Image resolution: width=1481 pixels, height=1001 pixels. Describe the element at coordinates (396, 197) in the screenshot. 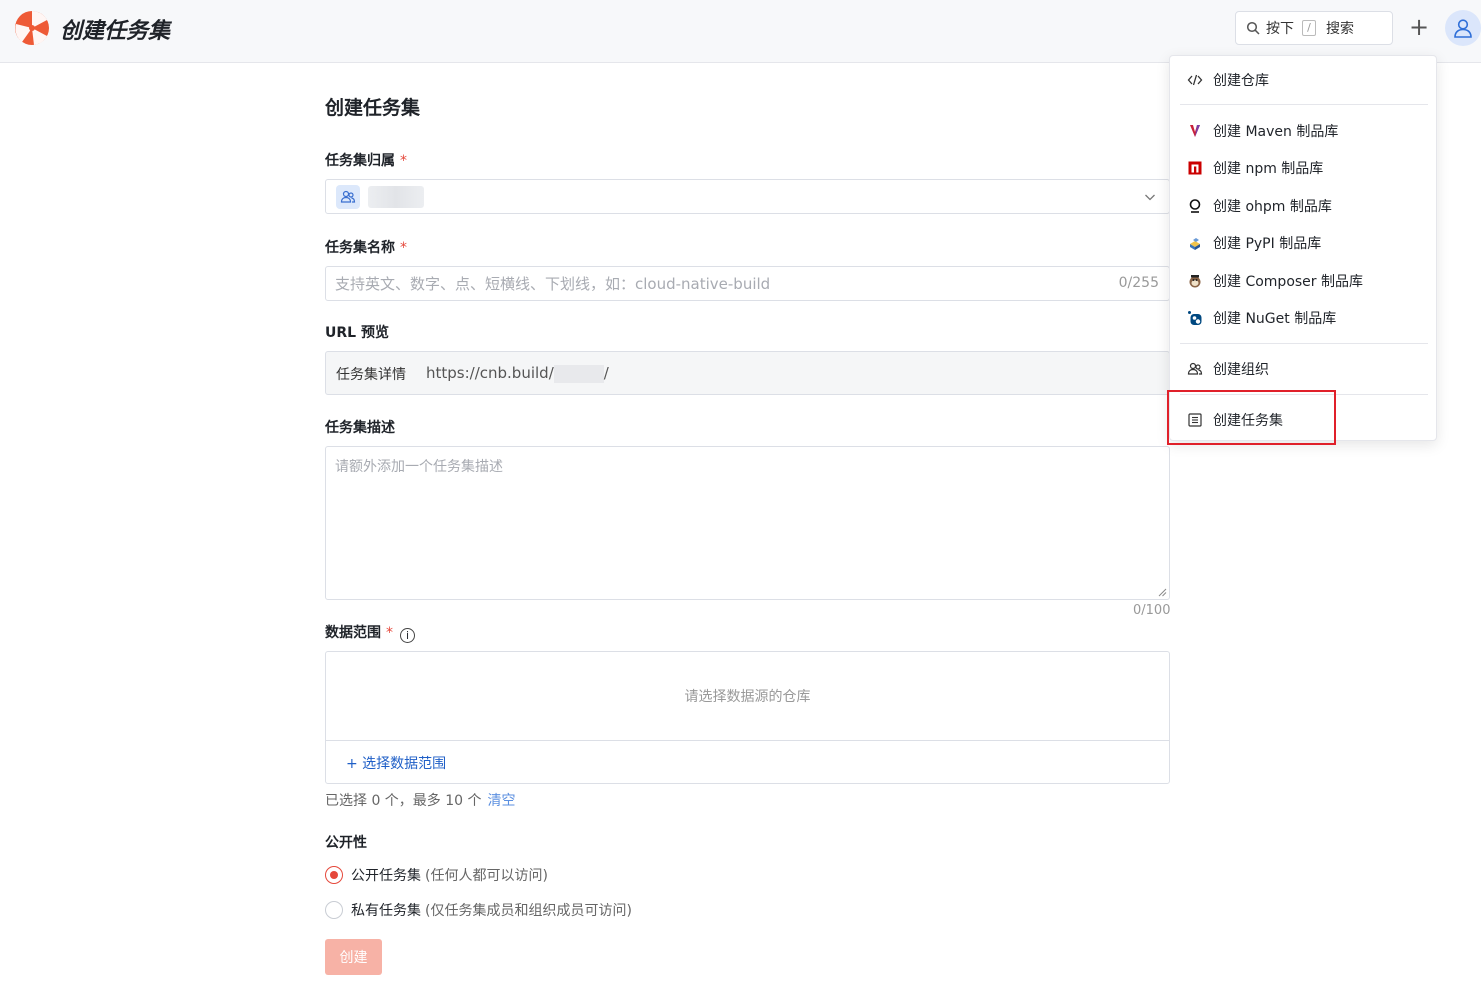

I see `owner-name-redacted` at that location.